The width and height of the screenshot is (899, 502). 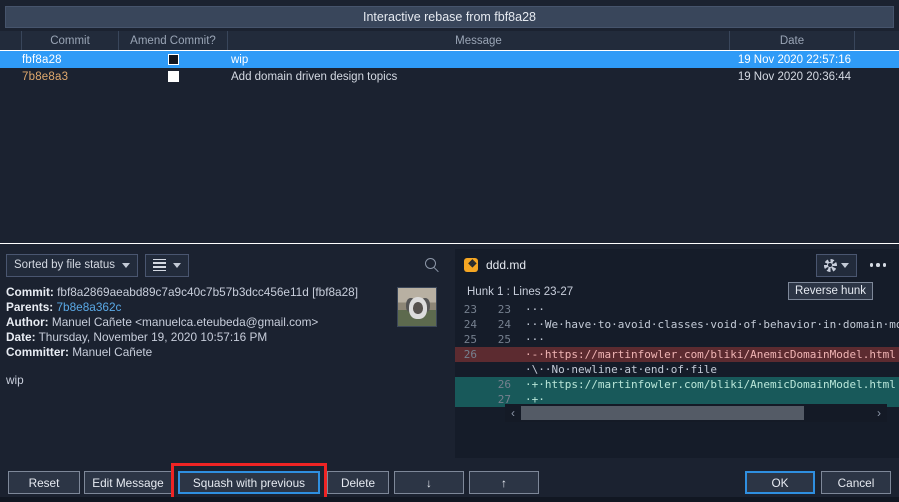 What do you see at coordinates (70, 40) in the screenshot?
I see `column-header-commit: Commit` at bounding box center [70, 40].